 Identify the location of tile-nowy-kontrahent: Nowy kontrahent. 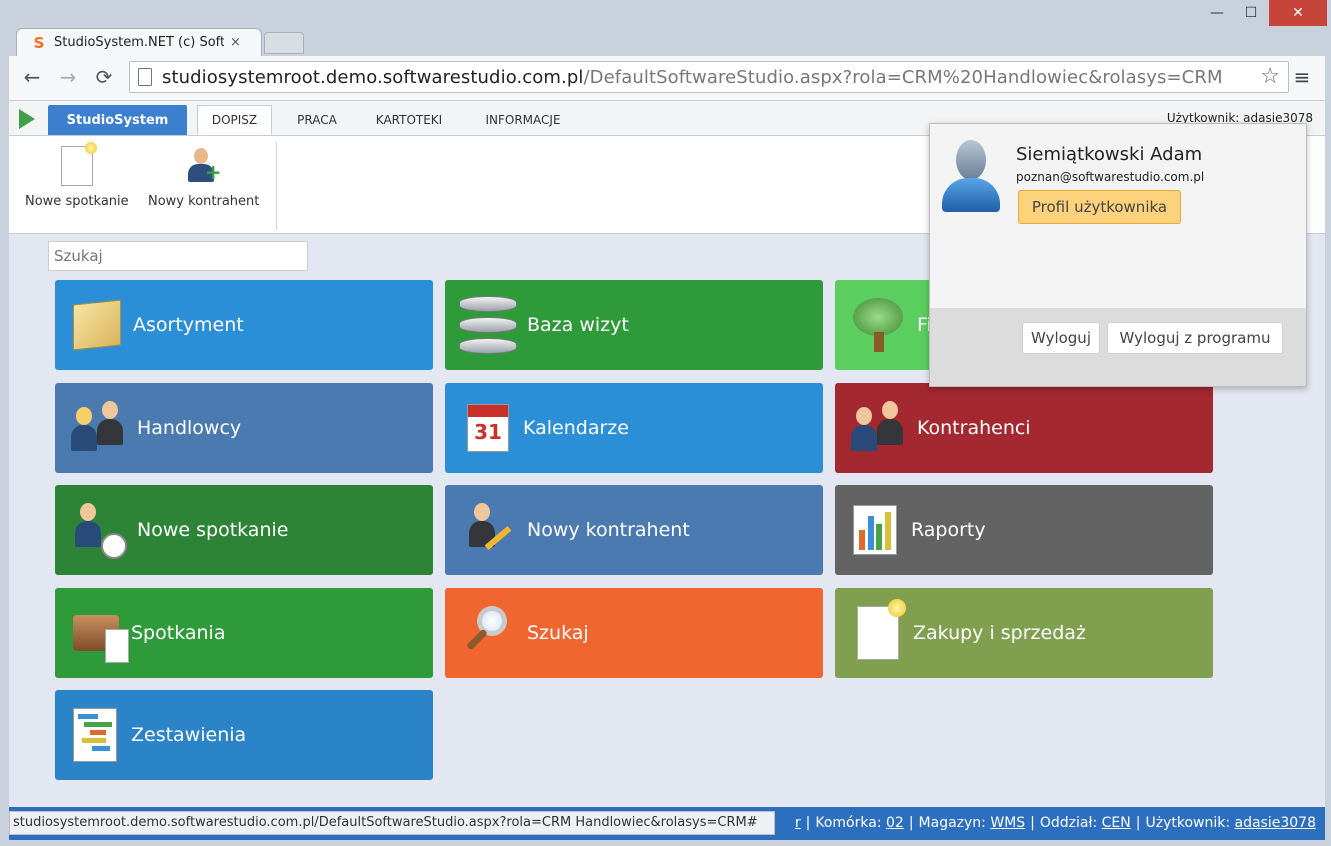
(634, 530).